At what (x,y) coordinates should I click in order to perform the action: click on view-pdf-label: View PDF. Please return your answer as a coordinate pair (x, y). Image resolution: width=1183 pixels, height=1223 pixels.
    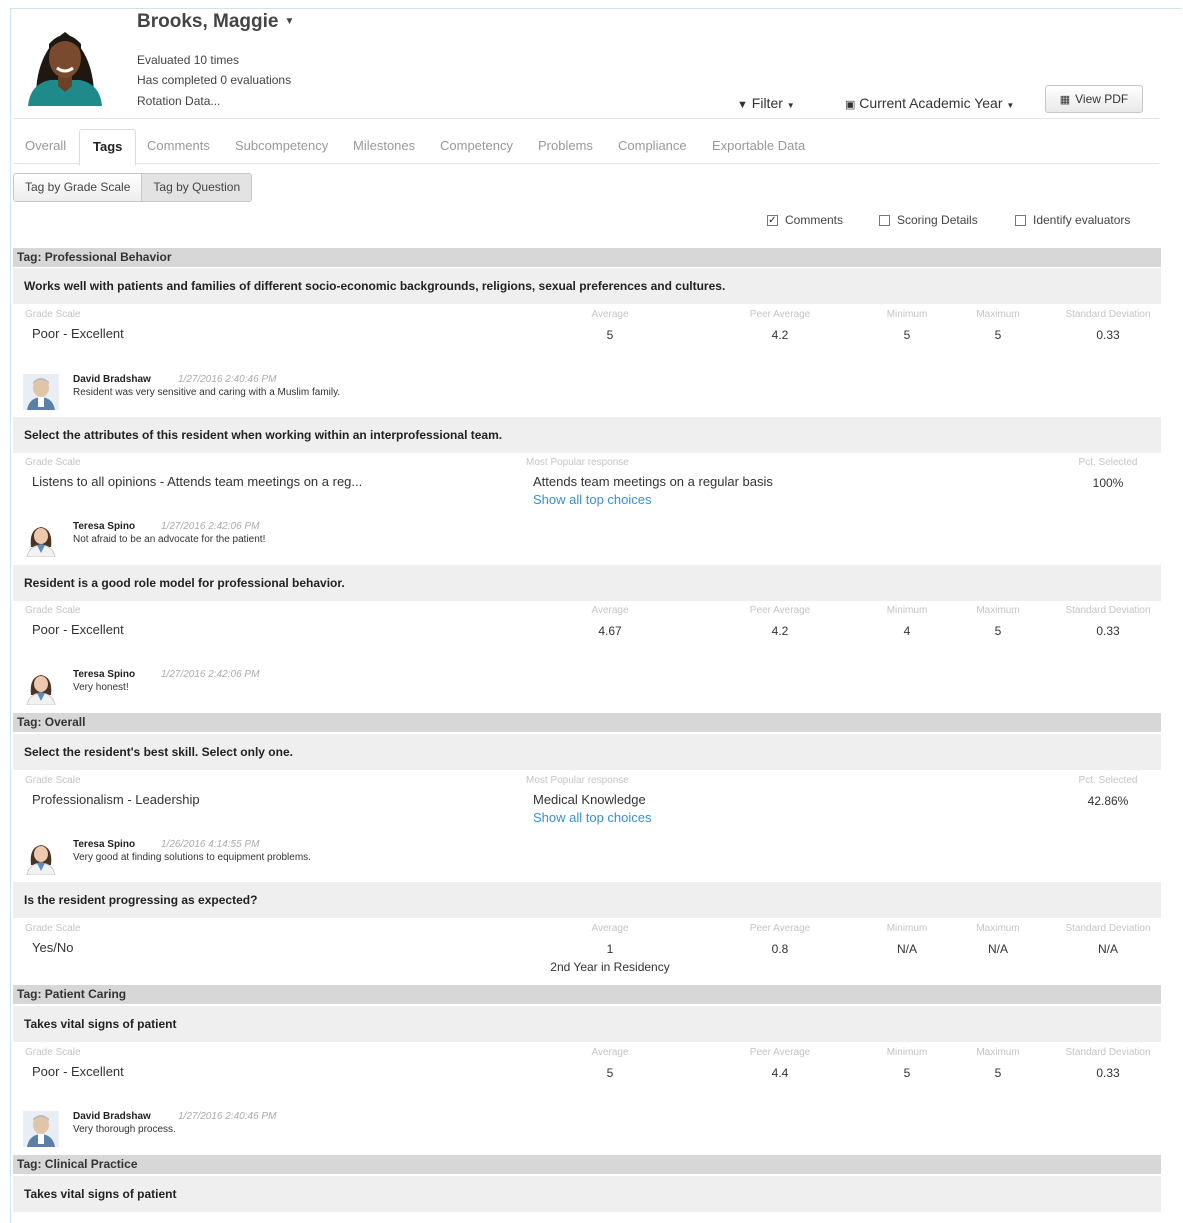
    Looking at the image, I should click on (1102, 99).